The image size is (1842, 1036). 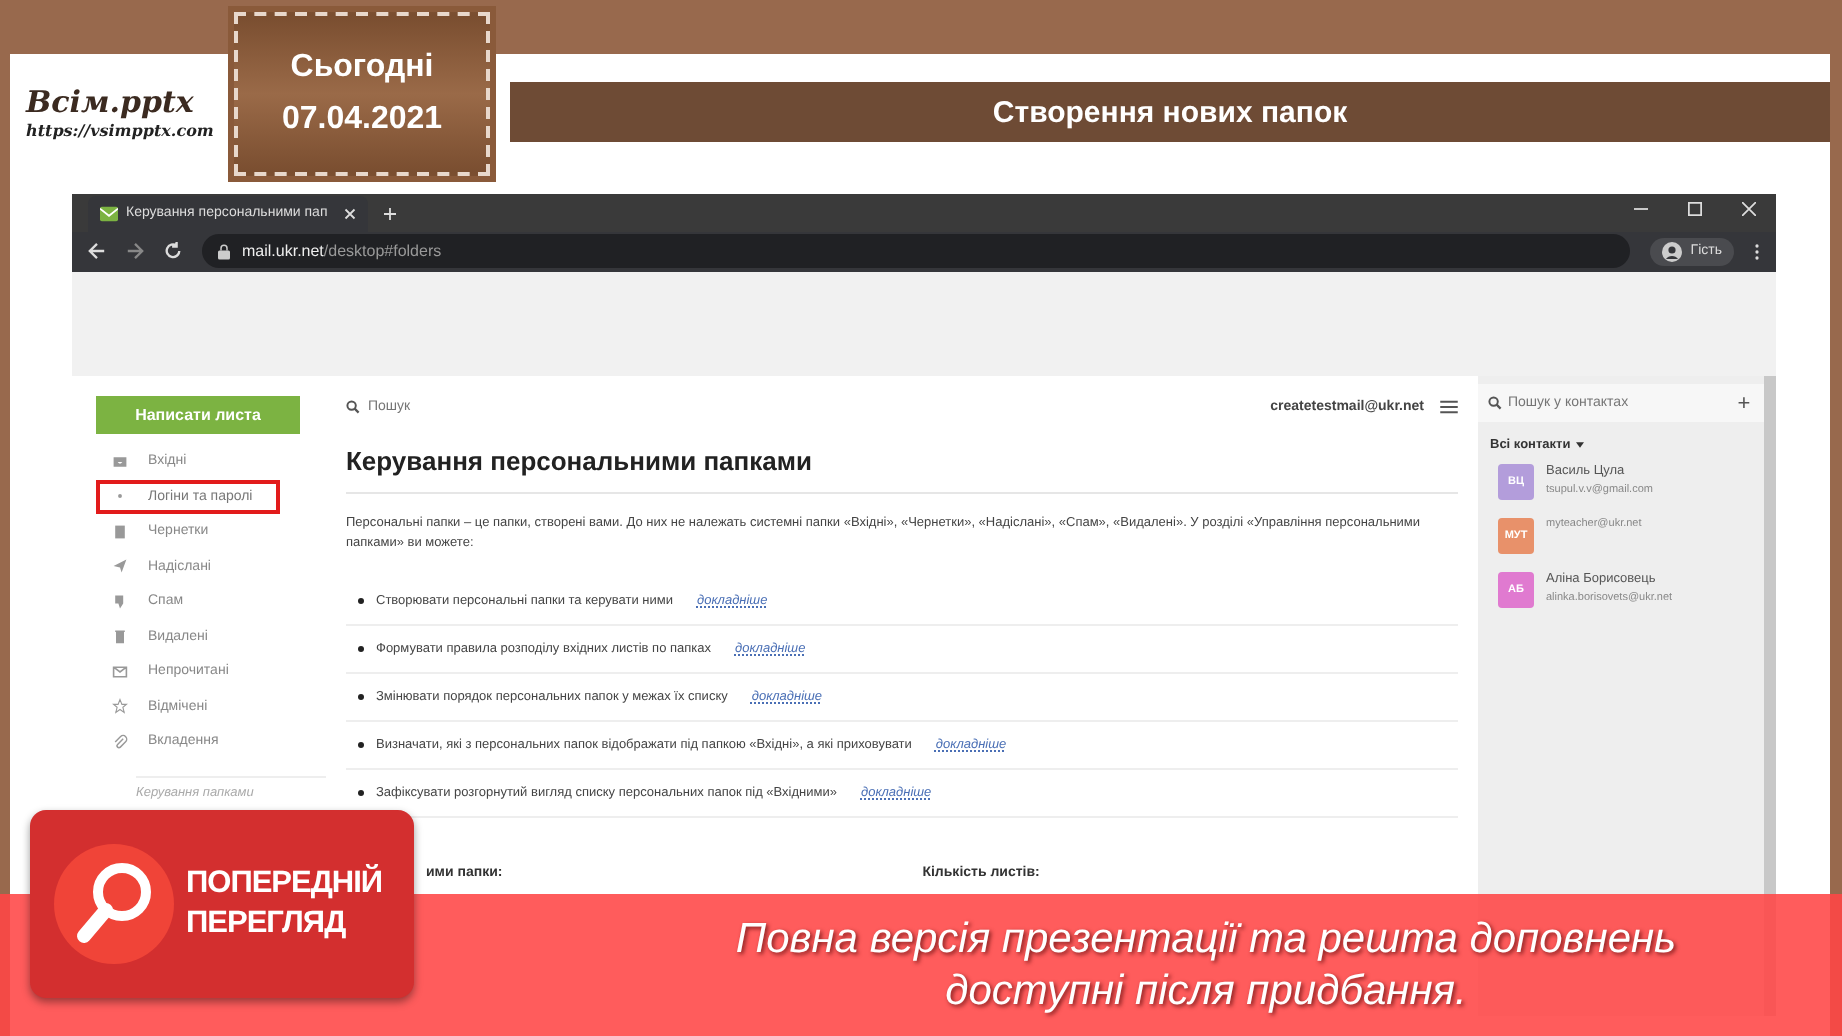 What do you see at coordinates (224, 251) in the screenshot?
I see `lock-icon` at bounding box center [224, 251].